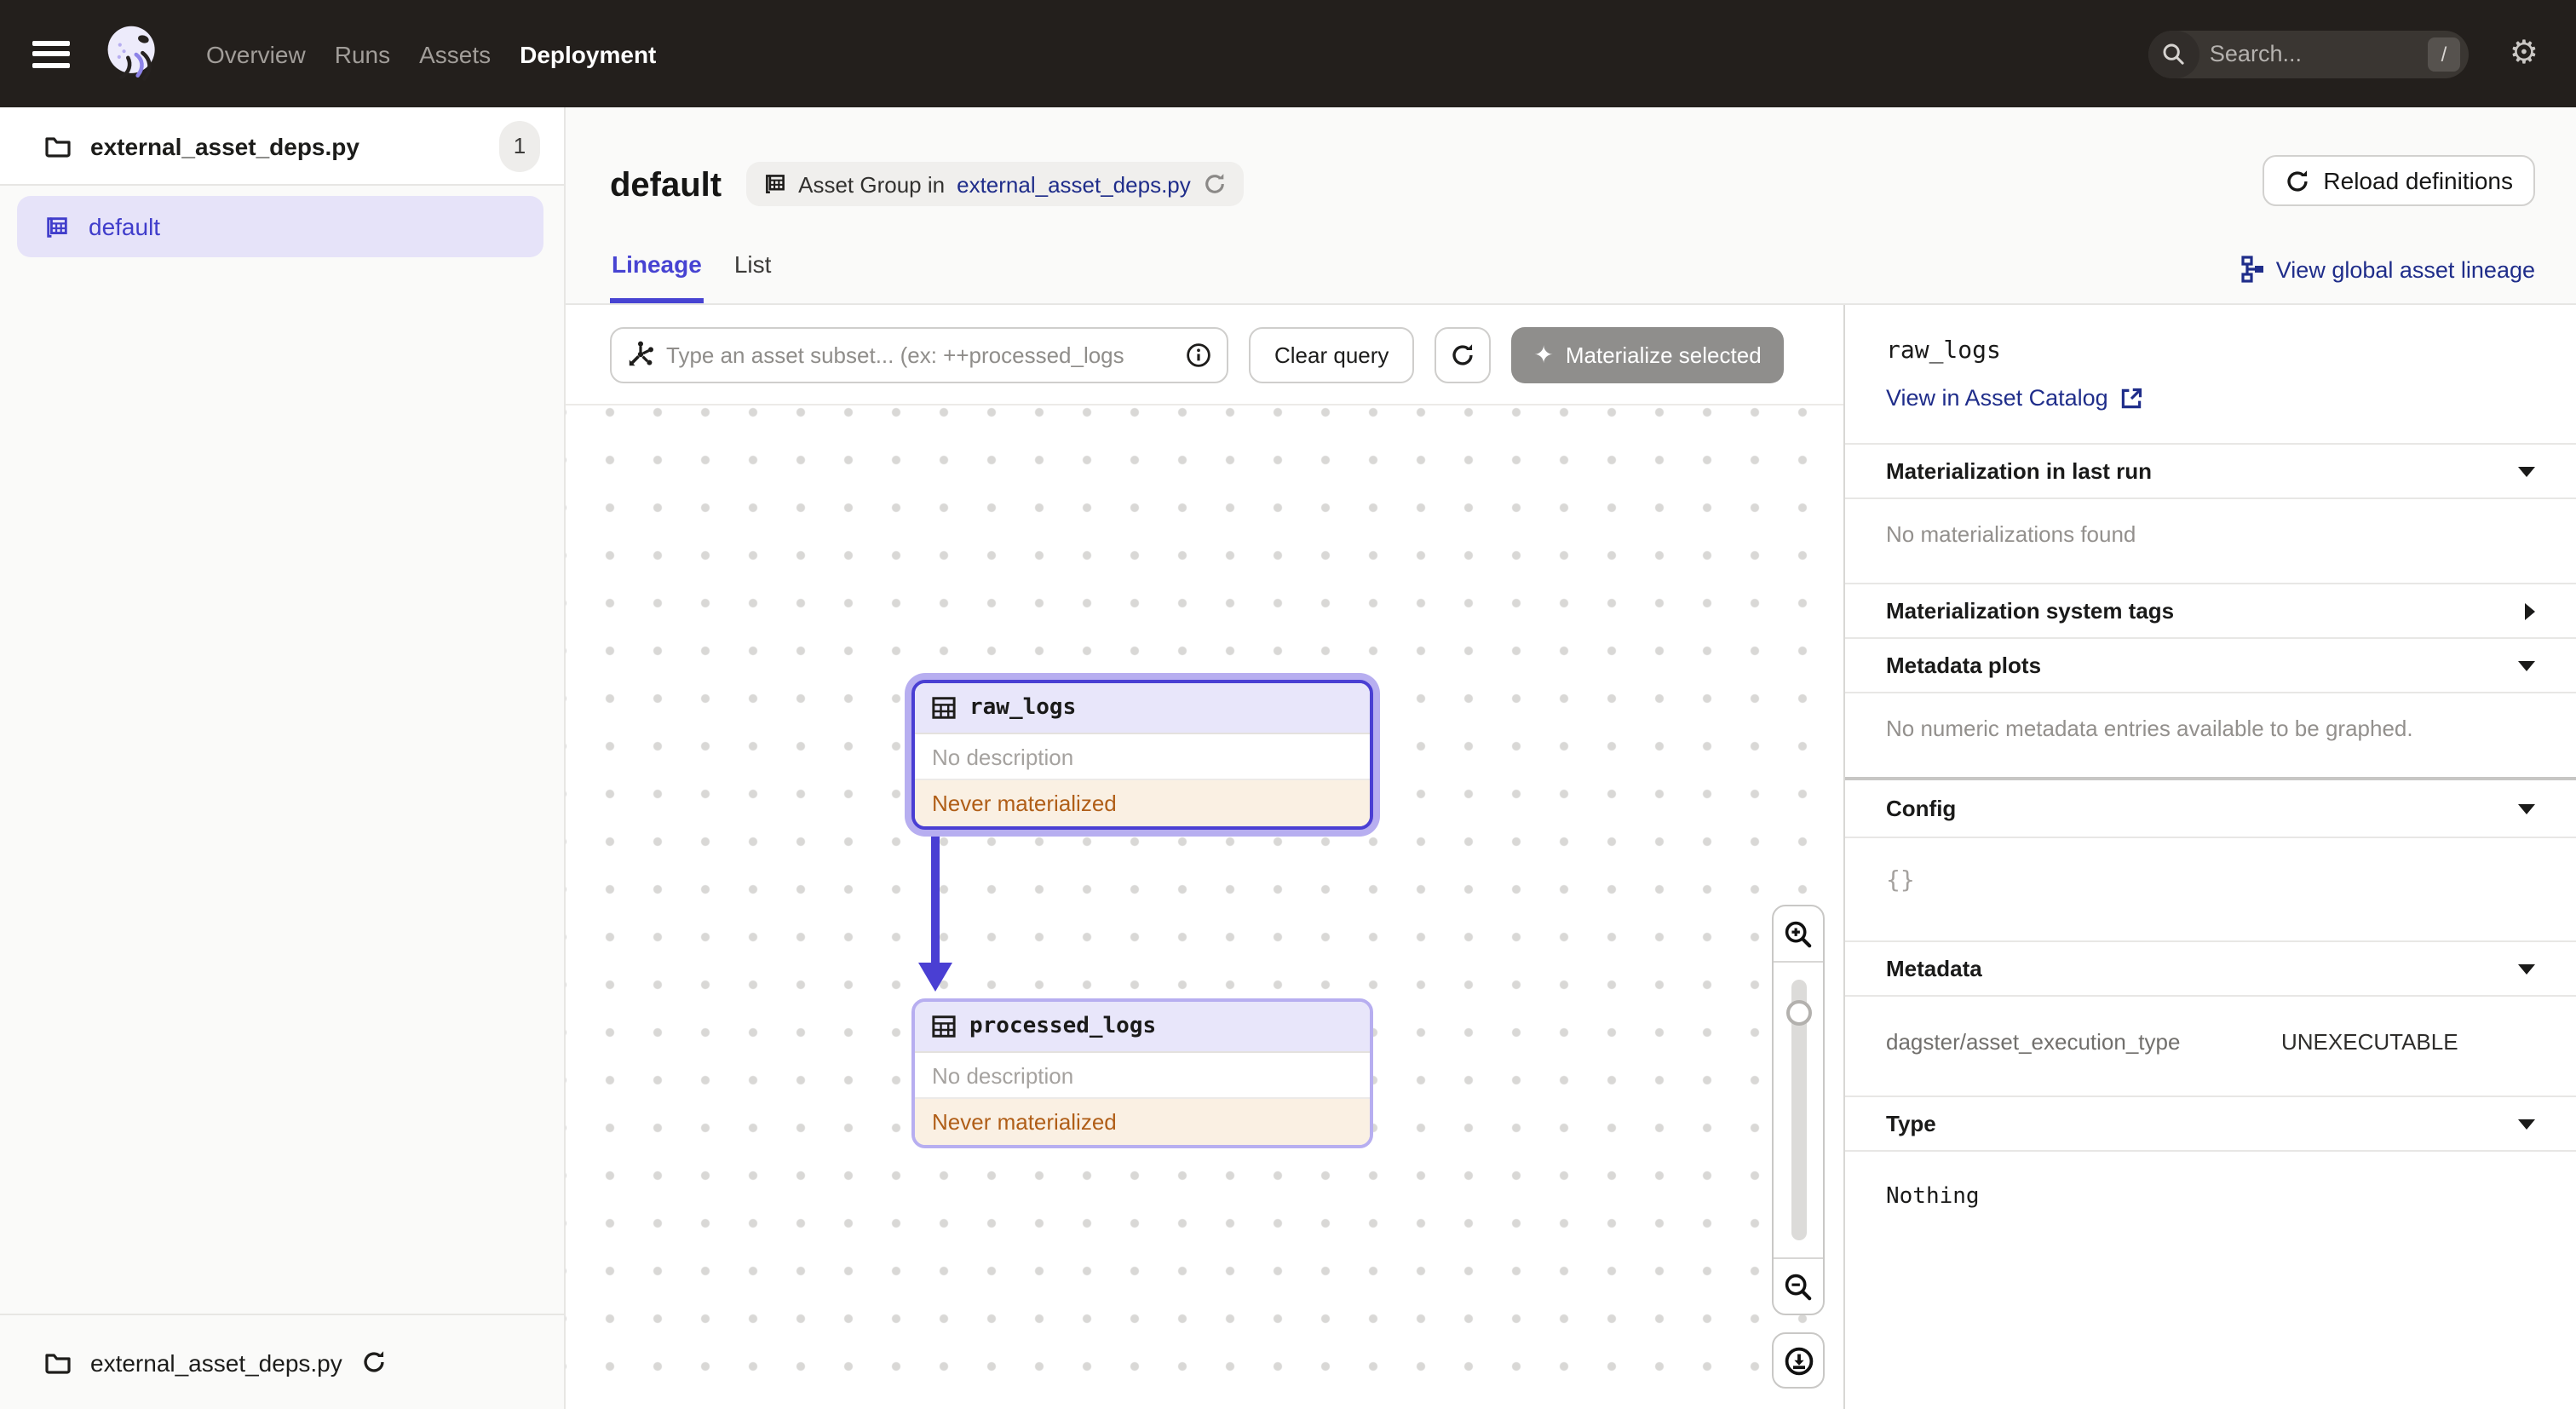  I want to click on asset-node-label: raw_logs, so click(1023, 708).